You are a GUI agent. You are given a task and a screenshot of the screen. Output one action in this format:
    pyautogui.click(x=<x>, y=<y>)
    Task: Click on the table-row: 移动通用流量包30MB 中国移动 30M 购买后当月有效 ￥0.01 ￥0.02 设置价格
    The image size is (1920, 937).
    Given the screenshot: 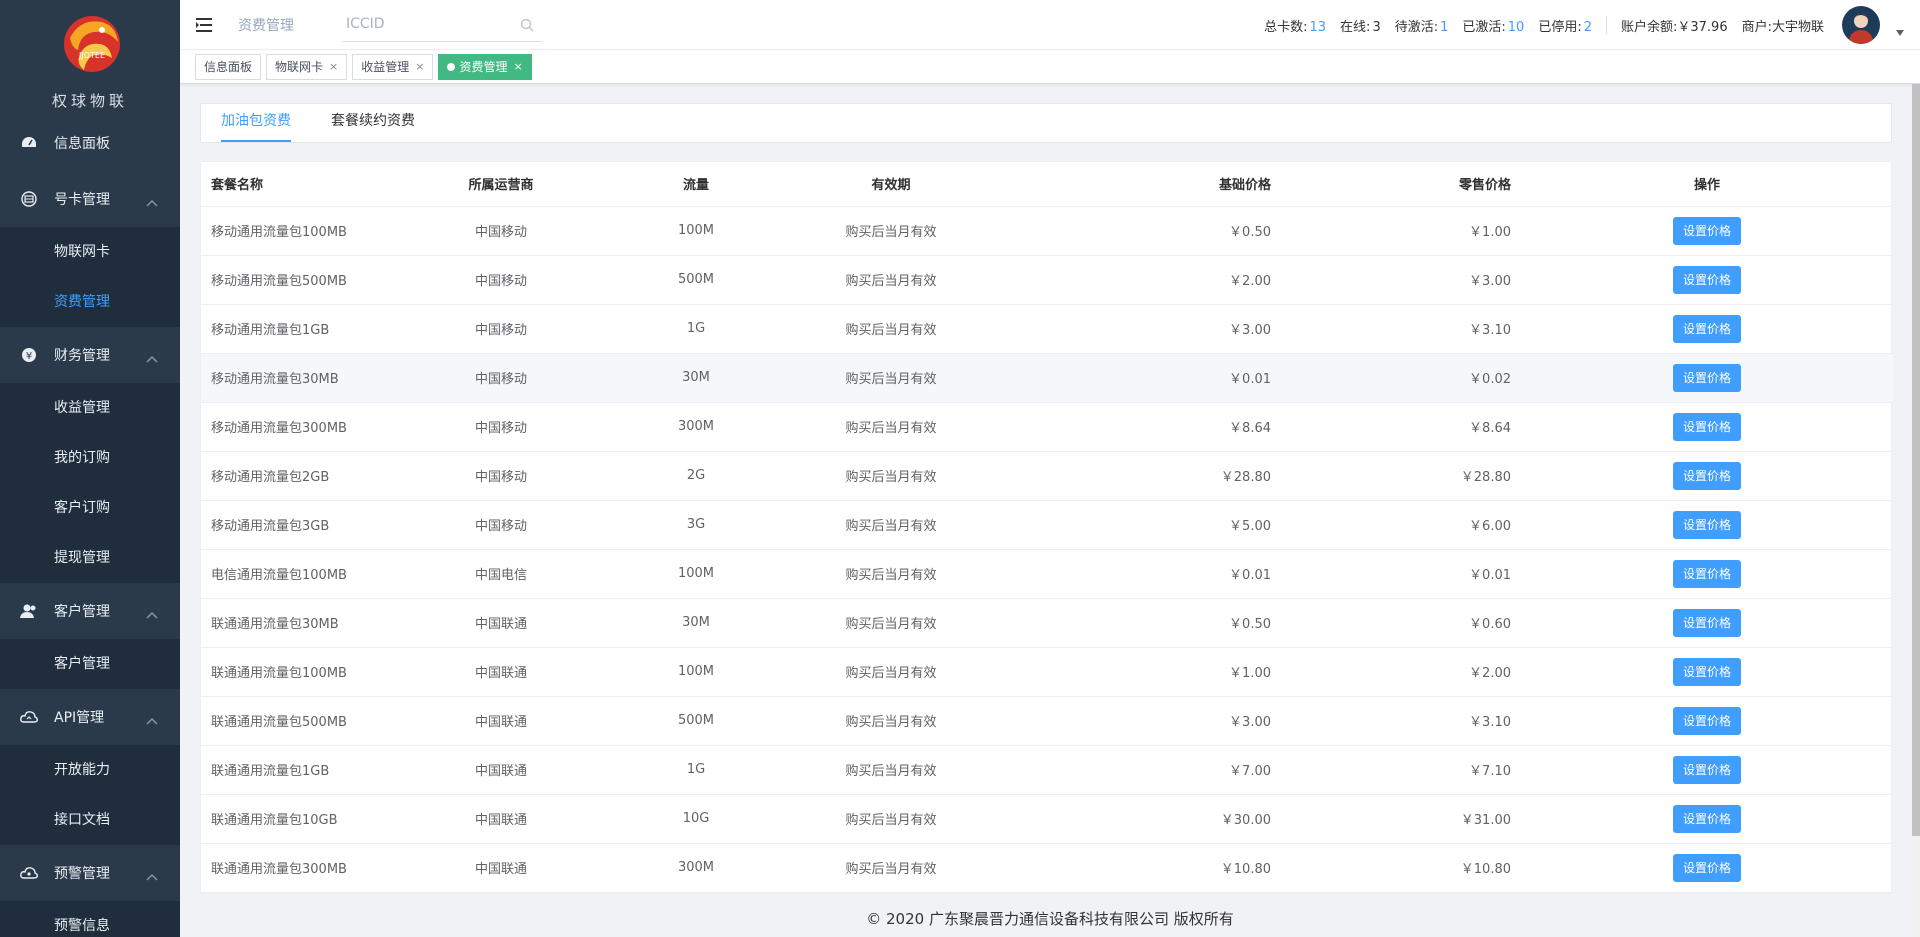 What is the action you would take?
    pyautogui.click(x=1047, y=378)
    